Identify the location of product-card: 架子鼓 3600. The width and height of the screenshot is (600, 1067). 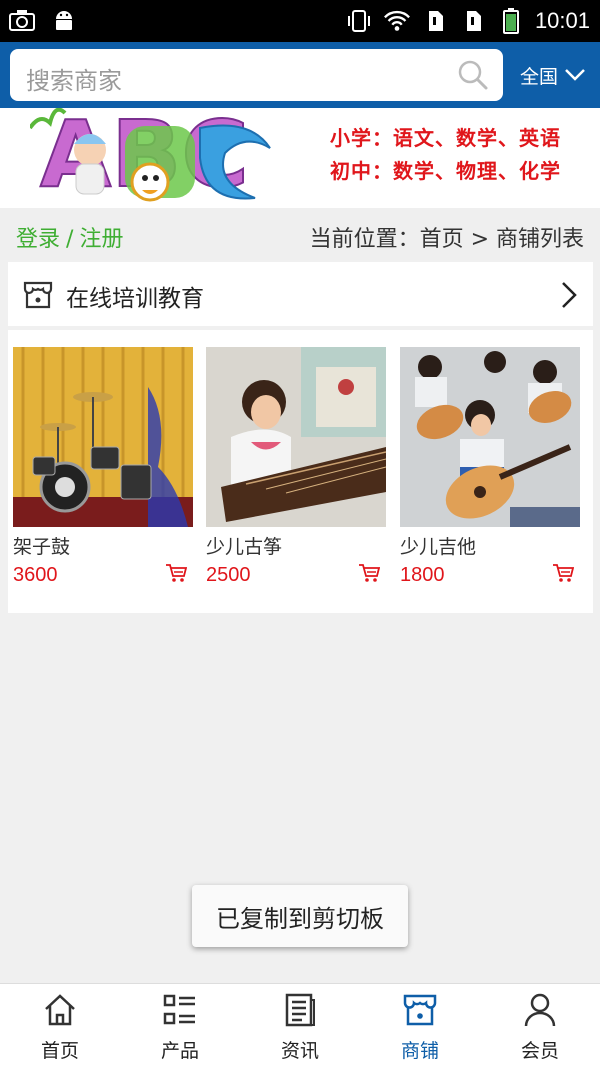
(103, 467).